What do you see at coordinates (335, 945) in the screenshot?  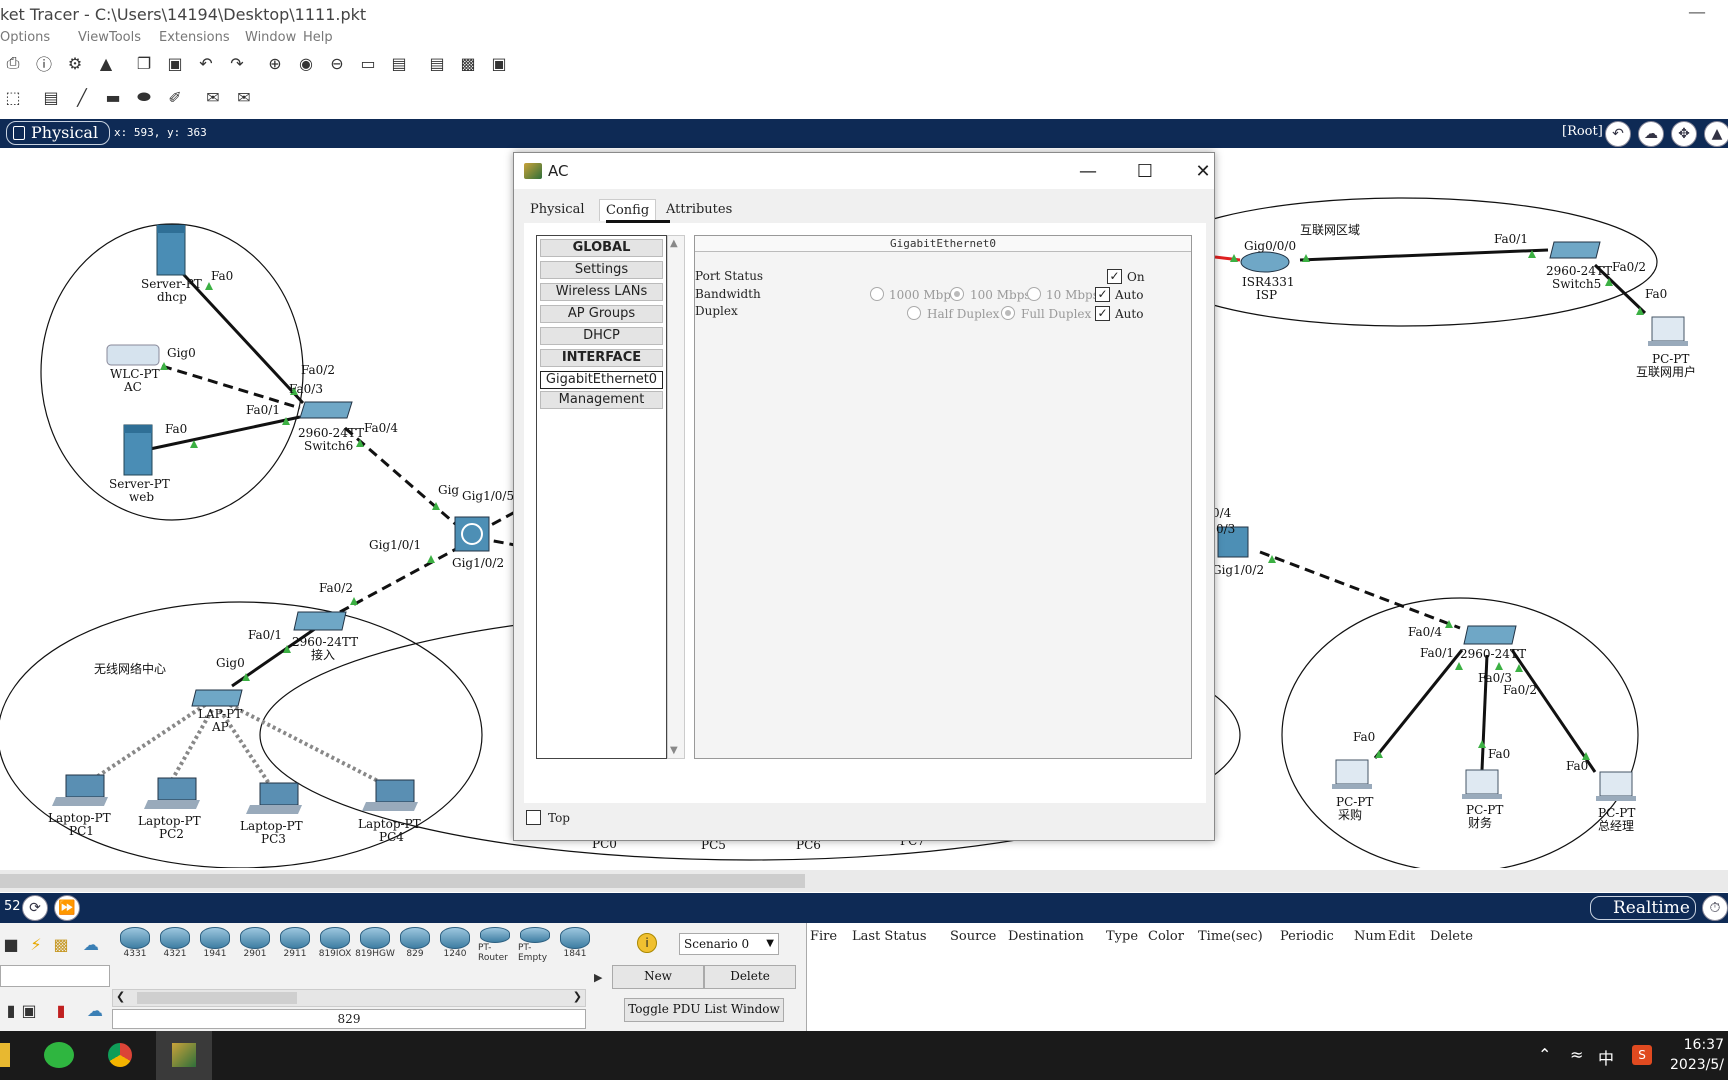 I see `device-819iox: 819IOX` at bounding box center [335, 945].